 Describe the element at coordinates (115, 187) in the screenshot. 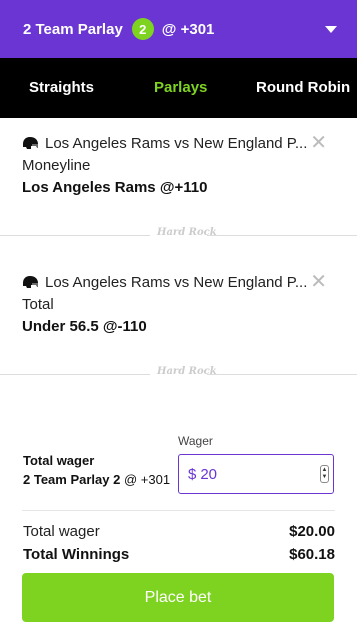

I see `selection-pick: Los Angeles Rams @+110` at that location.